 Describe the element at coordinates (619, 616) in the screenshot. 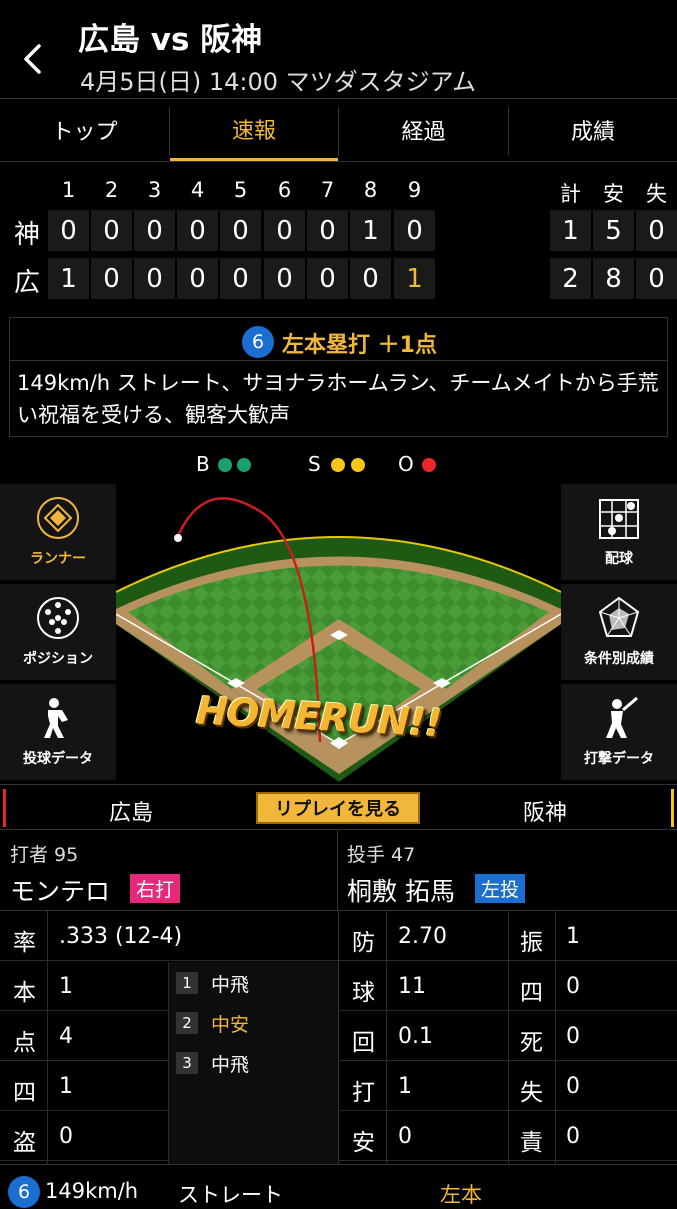

I see `radar-chart-icon` at that location.